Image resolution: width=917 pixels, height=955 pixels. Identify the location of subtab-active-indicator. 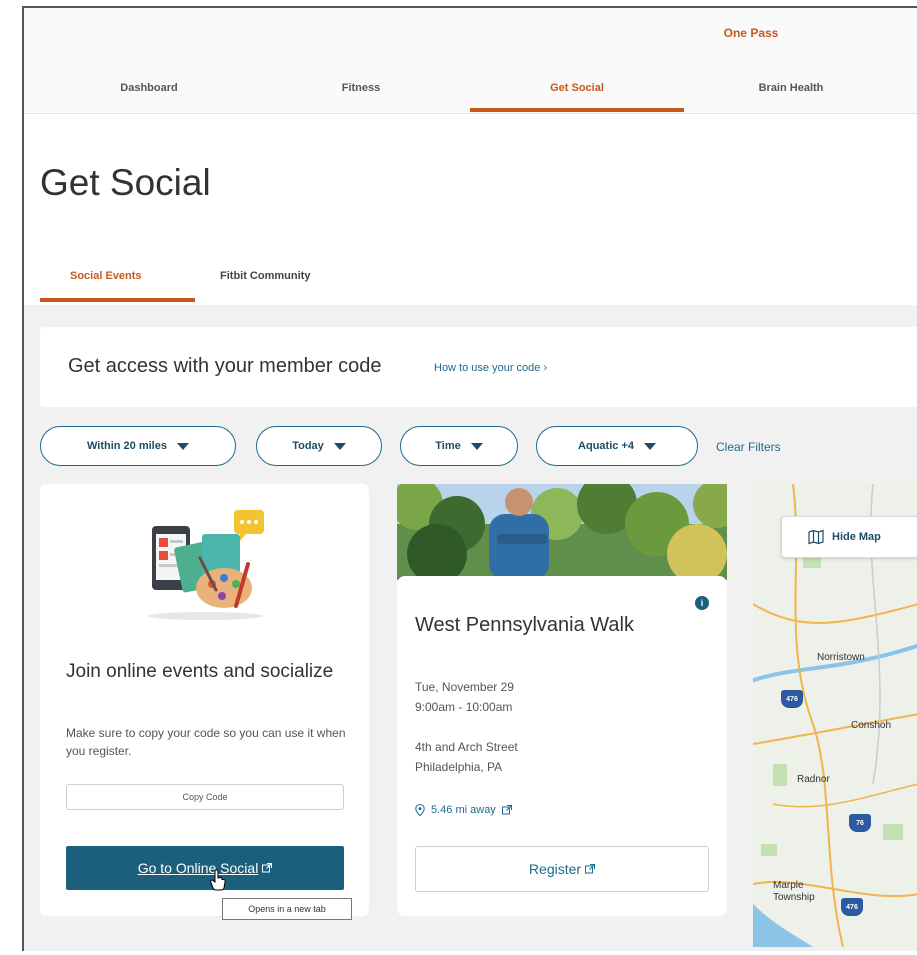
(117, 300).